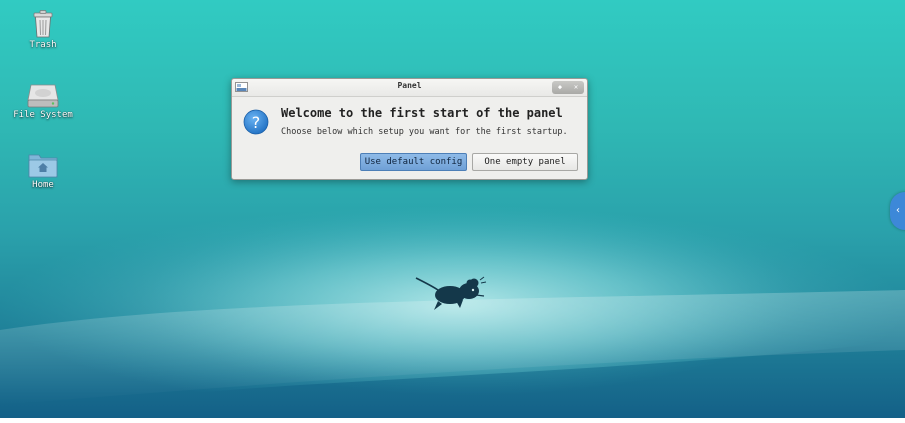  I want to click on desktop-icon-home: Home, so click(43, 171).